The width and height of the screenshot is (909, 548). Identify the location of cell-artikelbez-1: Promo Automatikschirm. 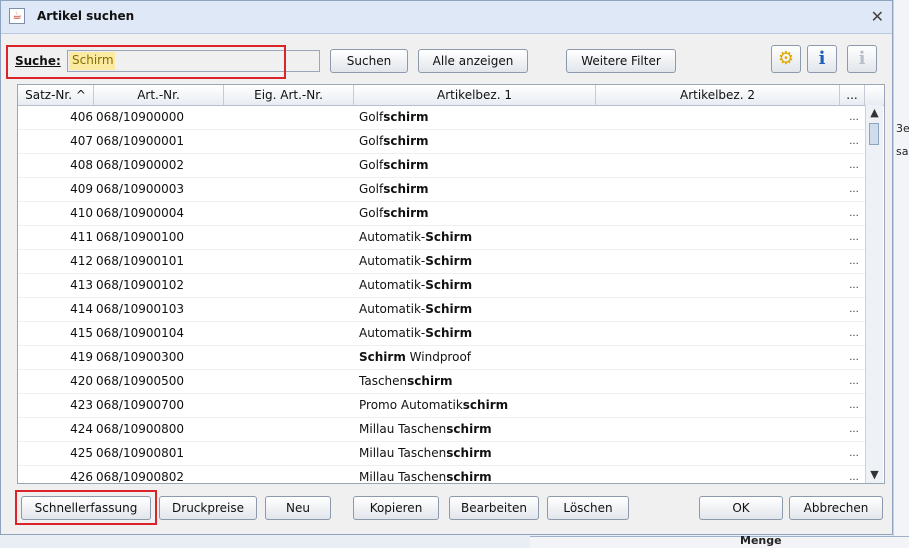
(479, 405).